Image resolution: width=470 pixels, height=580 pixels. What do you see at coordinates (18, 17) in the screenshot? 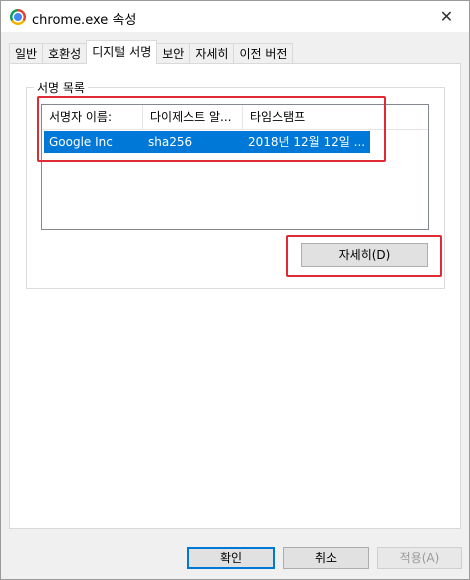
I see `chrome-icon` at bounding box center [18, 17].